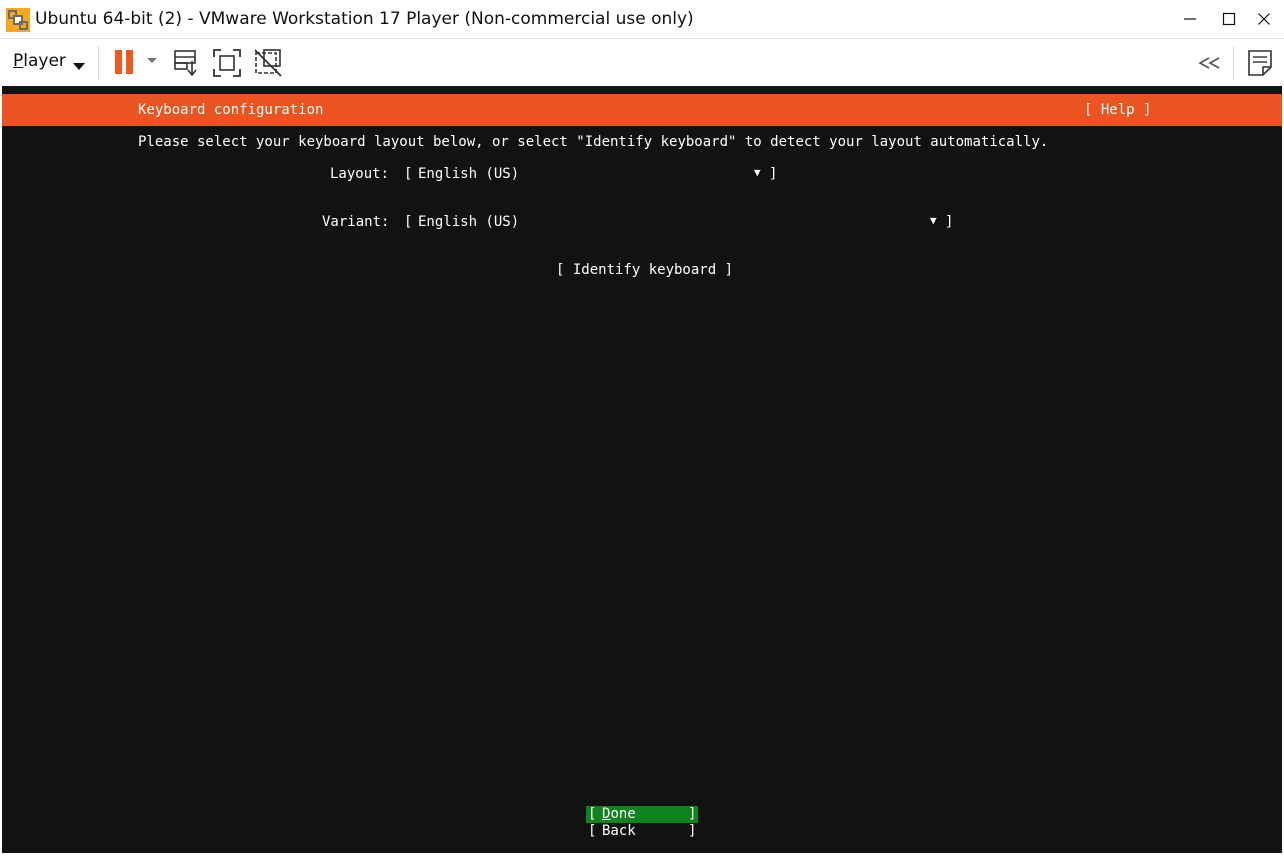 This screenshot has height=856, width=1284. I want to click on unity-button, so click(268, 63).